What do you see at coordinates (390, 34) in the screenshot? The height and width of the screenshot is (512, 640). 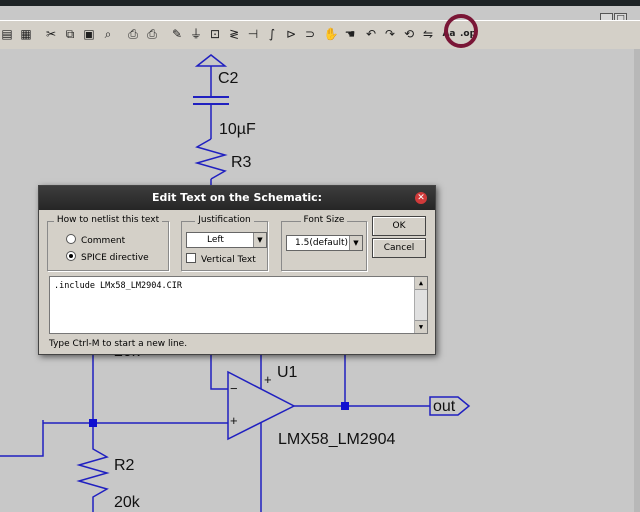 I see `redo-icon: ↷` at bounding box center [390, 34].